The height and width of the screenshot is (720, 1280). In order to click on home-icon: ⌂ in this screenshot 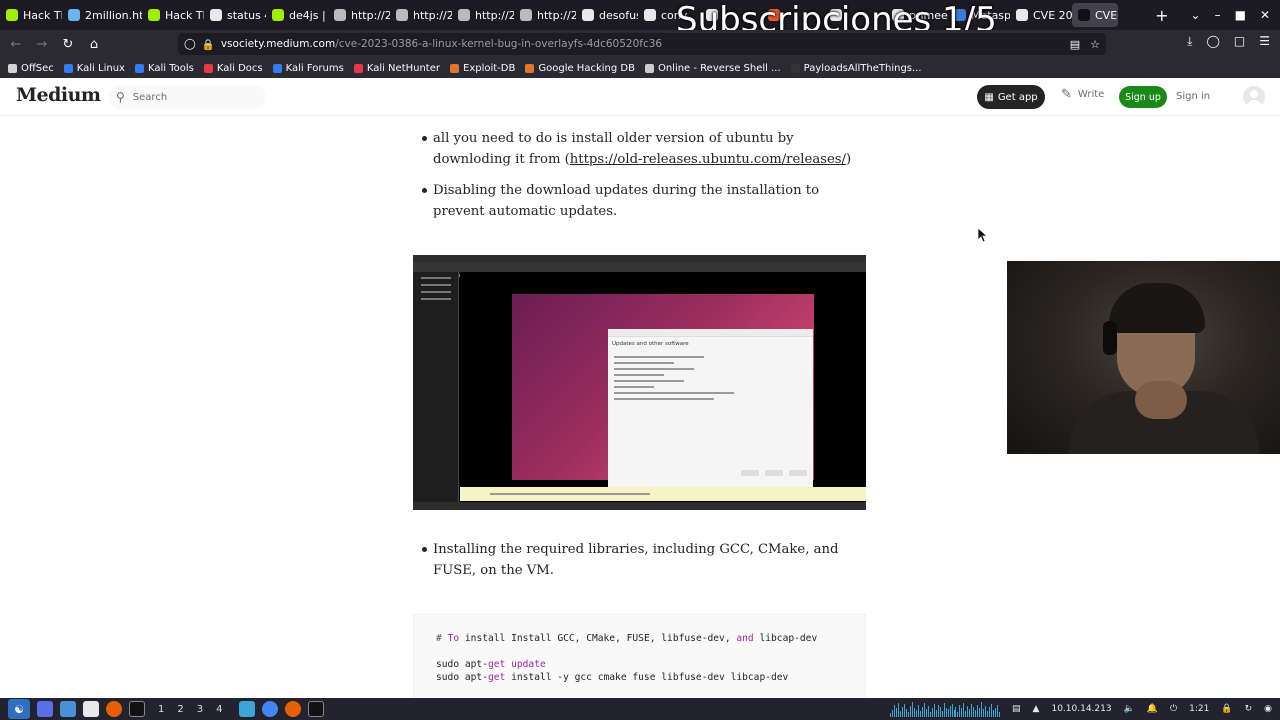, I will do `click(94, 44)`.